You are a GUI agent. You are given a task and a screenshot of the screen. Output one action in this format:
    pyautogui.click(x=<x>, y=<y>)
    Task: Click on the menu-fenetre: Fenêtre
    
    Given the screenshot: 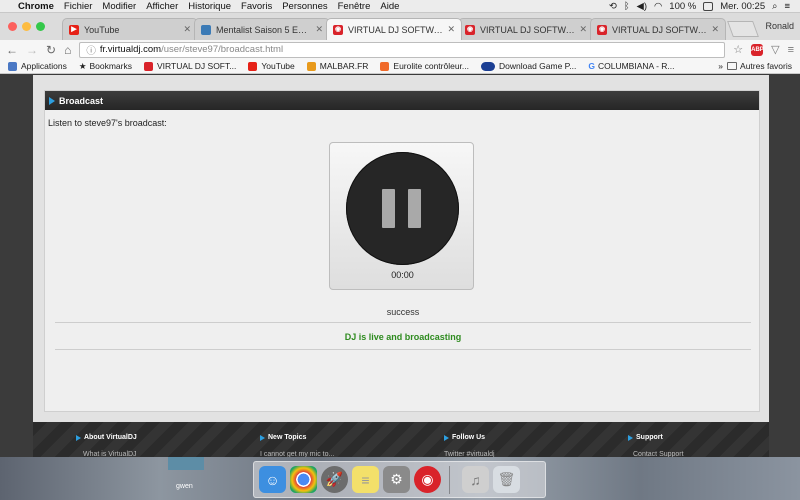 What is the action you would take?
    pyautogui.click(x=354, y=6)
    